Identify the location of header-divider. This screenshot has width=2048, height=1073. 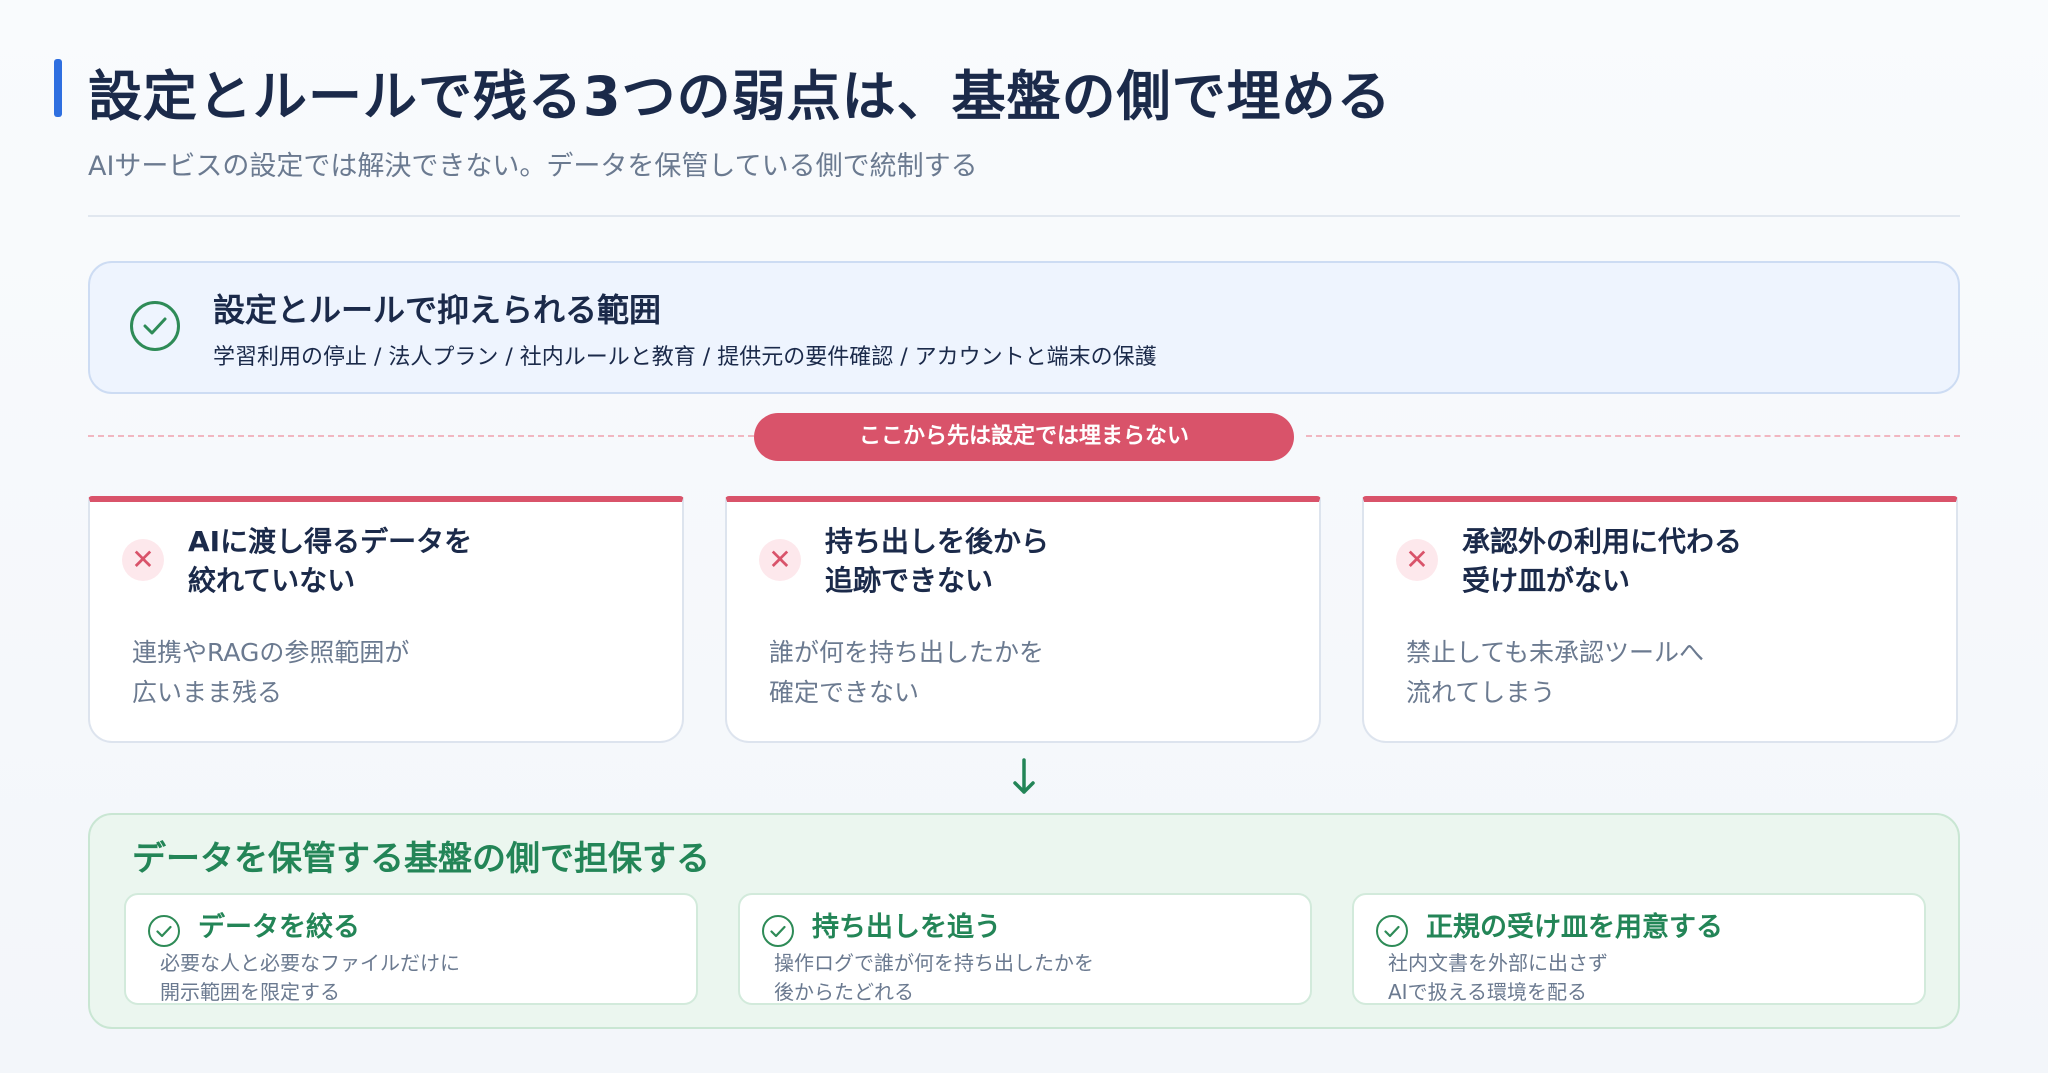
(1024, 216).